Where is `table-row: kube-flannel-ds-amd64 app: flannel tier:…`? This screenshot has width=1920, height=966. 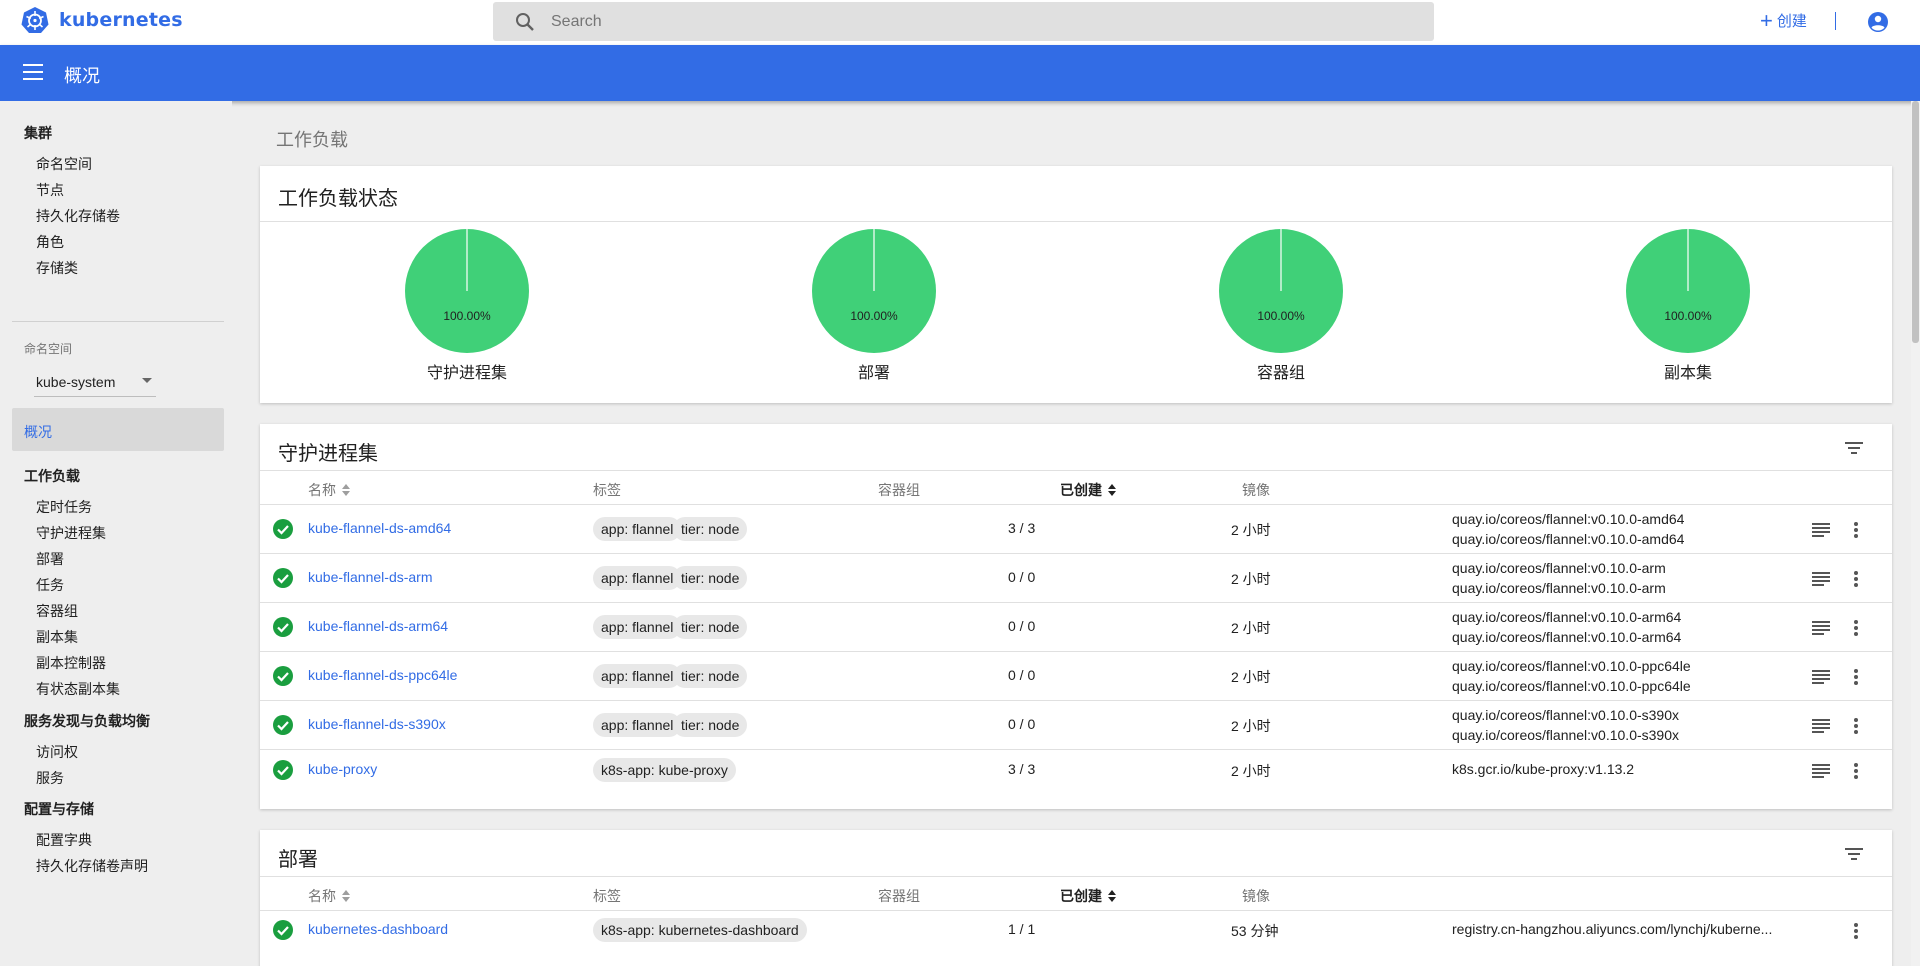 table-row: kube-flannel-ds-amd64 app: flannel tier:… is located at coordinates (1076, 528).